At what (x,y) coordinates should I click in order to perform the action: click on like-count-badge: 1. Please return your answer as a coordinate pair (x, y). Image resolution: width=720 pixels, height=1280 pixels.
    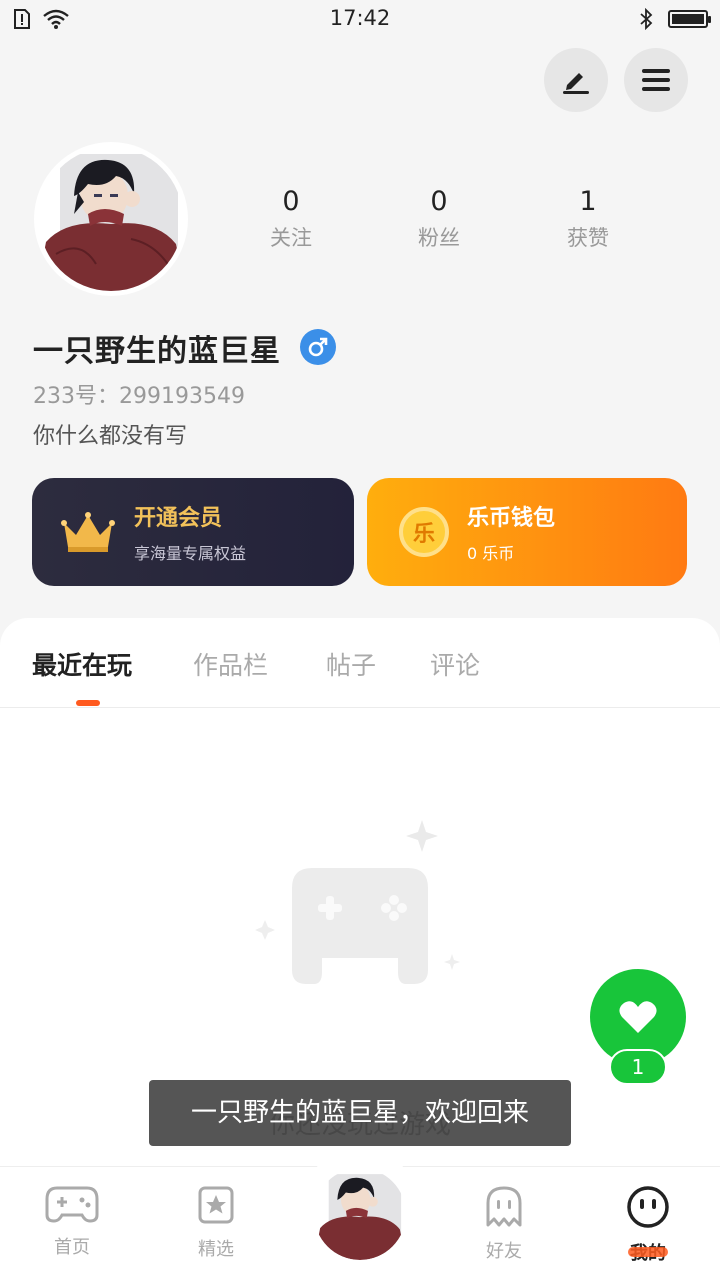
    Looking at the image, I should click on (638, 1067).